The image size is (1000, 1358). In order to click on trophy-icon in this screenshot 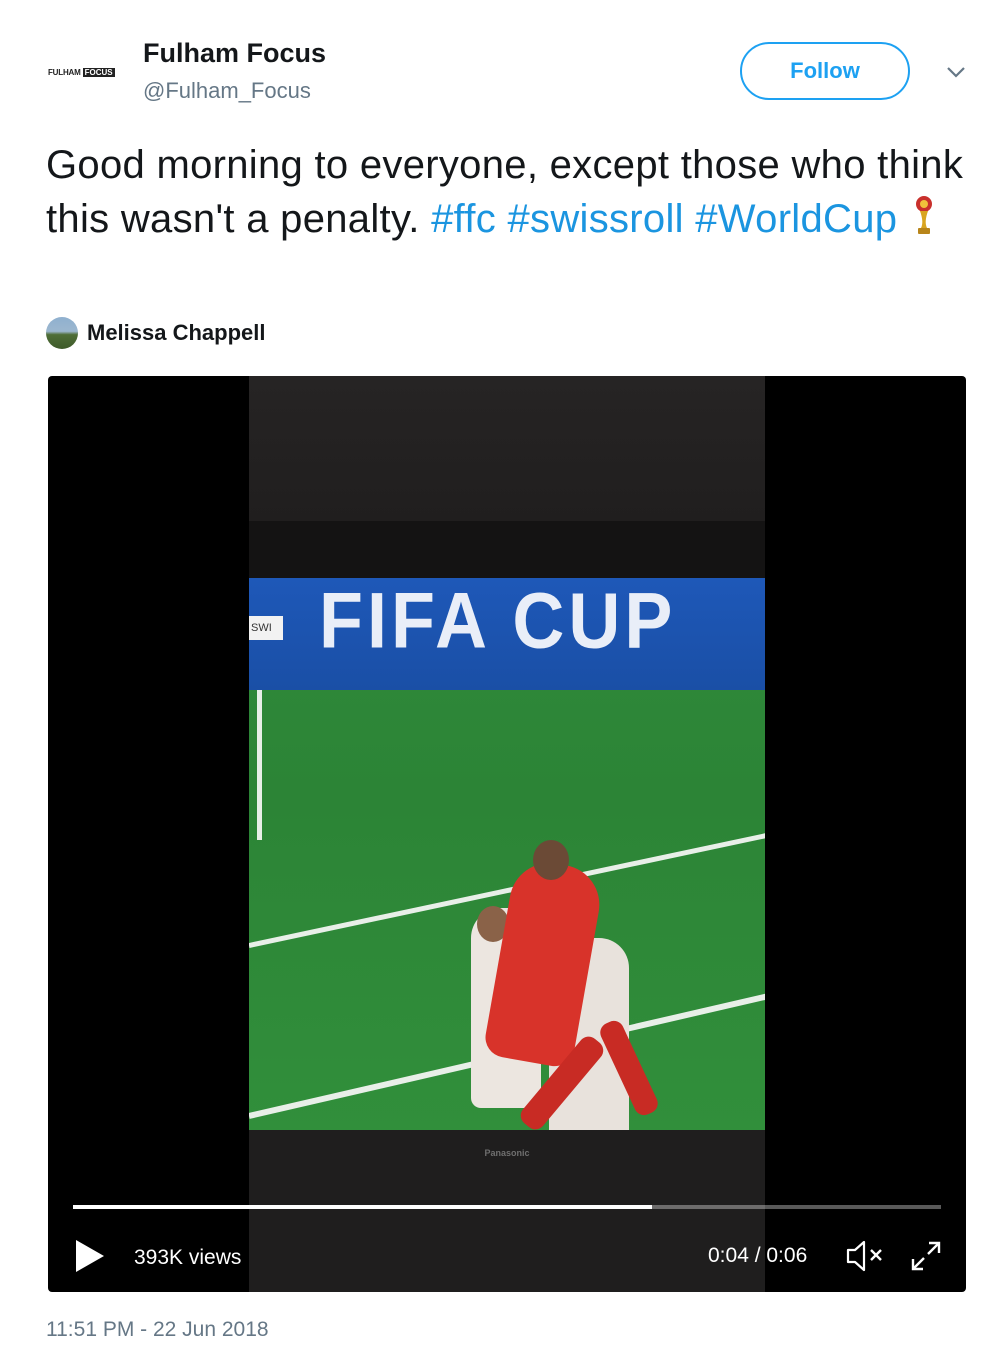, I will do `click(924, 215)`.